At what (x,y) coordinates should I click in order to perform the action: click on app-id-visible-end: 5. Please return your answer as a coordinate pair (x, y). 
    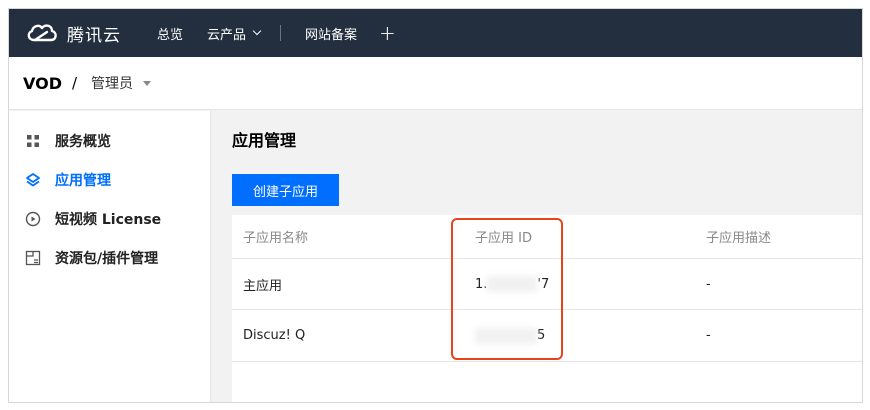
    Looking at the image, I should click on (541, 335).